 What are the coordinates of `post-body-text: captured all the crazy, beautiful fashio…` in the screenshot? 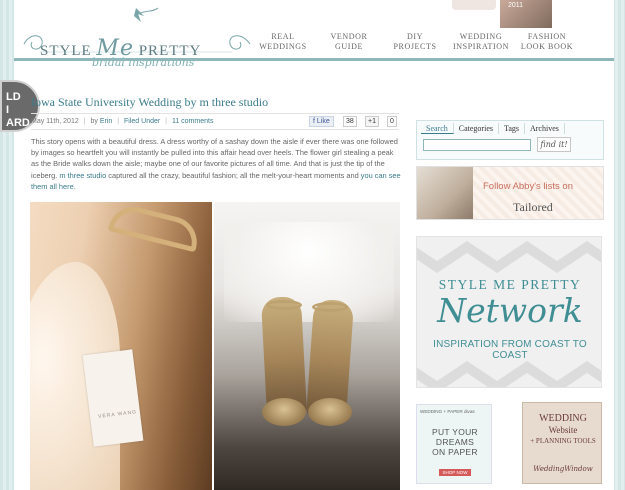 It's located at (233, 175).